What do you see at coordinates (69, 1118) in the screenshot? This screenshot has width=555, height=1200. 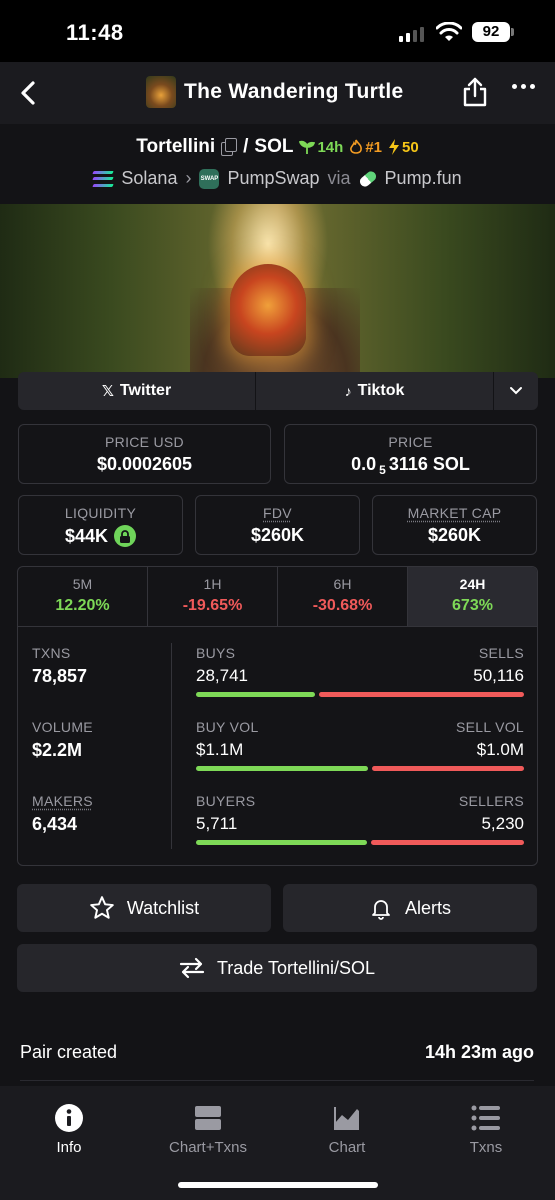 I see `info-icon` at bounding box center [69, 1118].